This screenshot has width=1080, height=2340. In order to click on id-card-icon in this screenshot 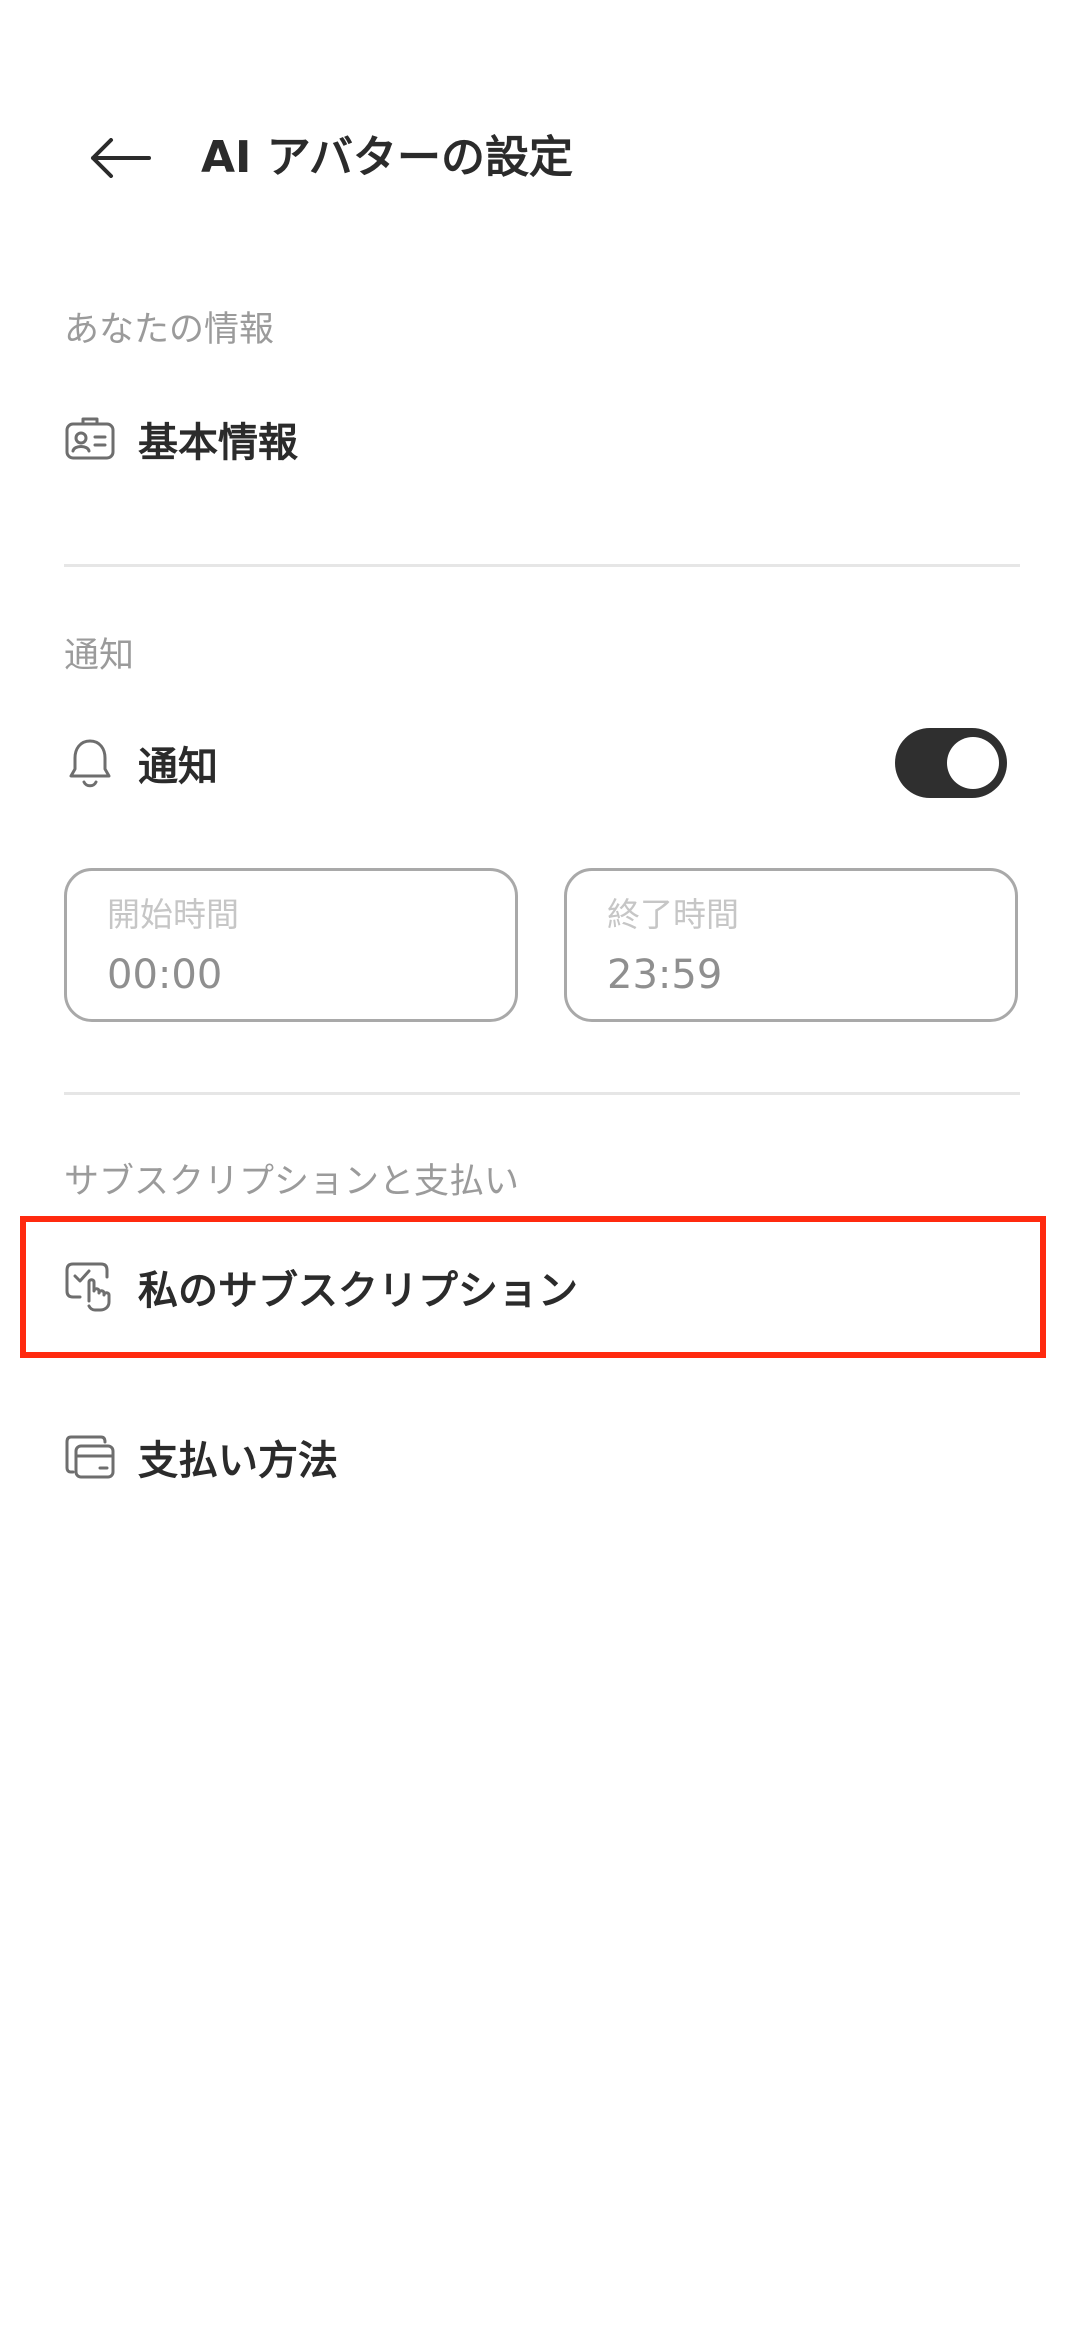, I will do `click(90, 439)`.